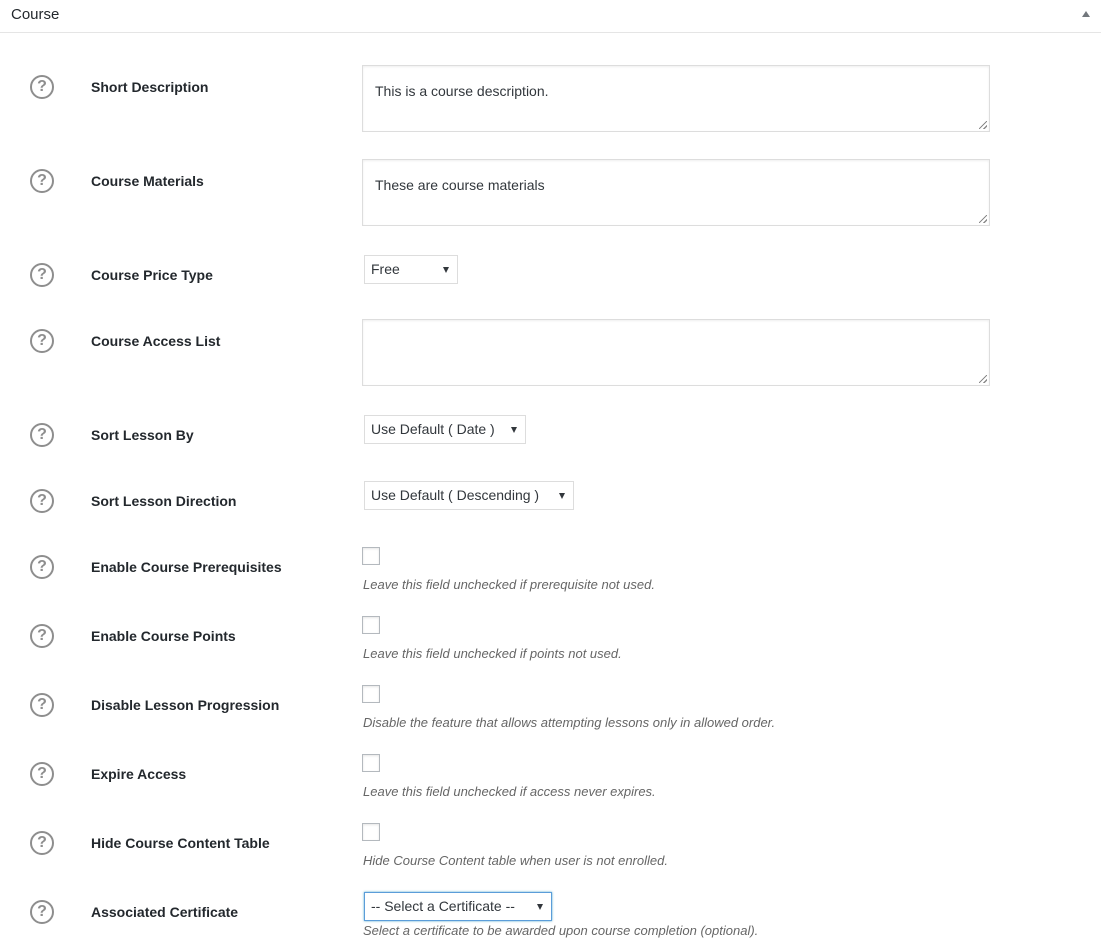  I want to click on sort-lesson-direction-select: Use Default ( Descending ), so click(469, 495).